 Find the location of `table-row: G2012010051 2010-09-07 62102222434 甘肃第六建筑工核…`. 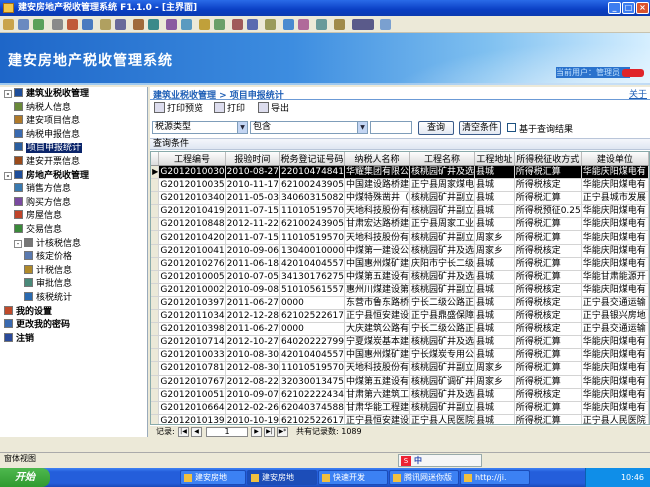

table-row: G2012010051 2010-09-07 62102222434 甘肃第六建筑工核… is located at coordinates (400, 395).